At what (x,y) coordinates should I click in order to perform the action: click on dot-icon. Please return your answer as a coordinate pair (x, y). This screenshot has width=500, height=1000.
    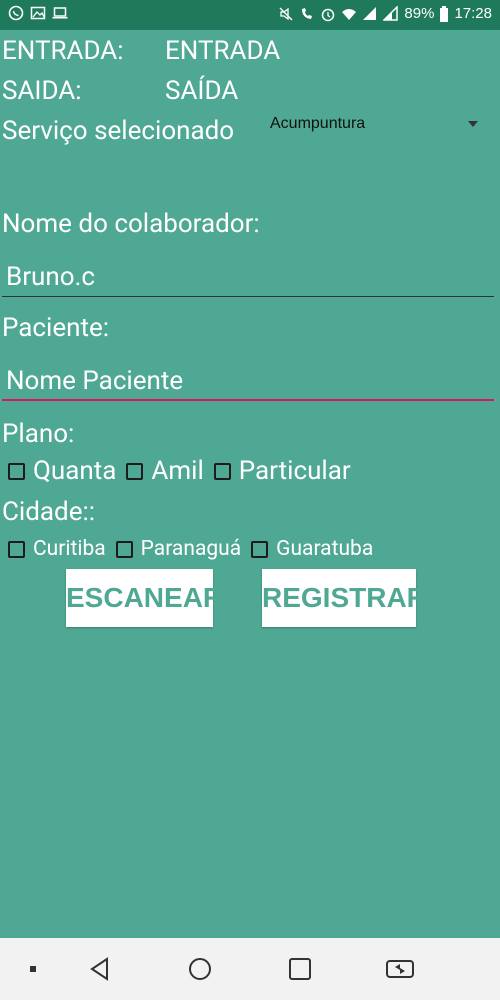
    Looking at the image, I should click on (33, 969).